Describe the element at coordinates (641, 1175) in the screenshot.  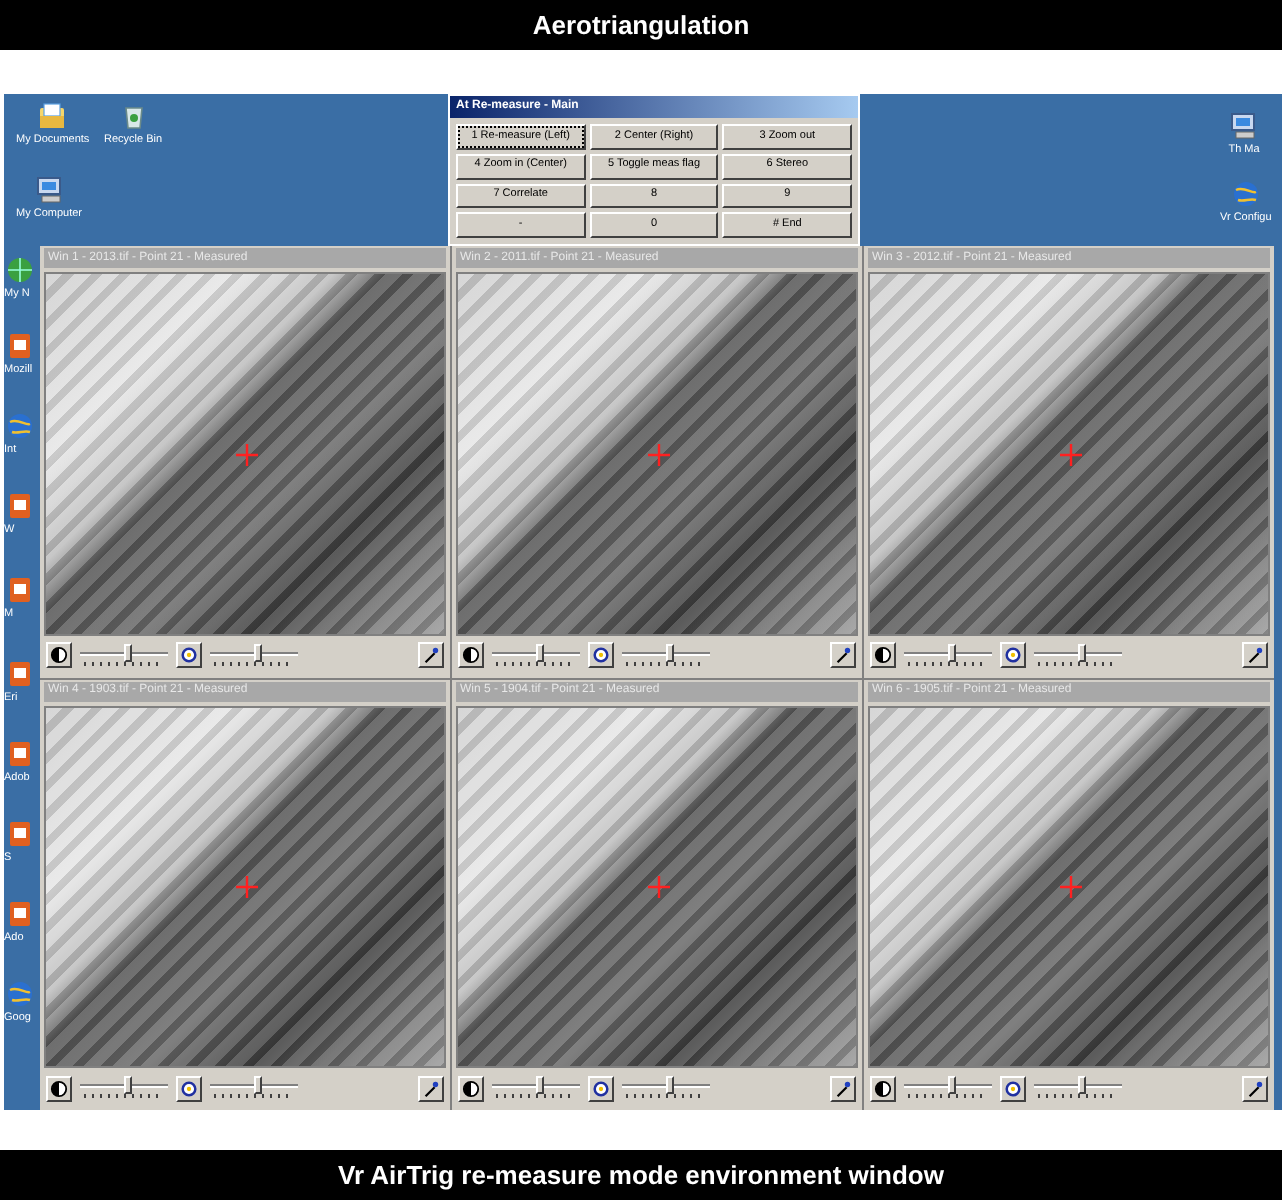
I see `caption: Vr AirTrig re-measure mode environment window` at that location.